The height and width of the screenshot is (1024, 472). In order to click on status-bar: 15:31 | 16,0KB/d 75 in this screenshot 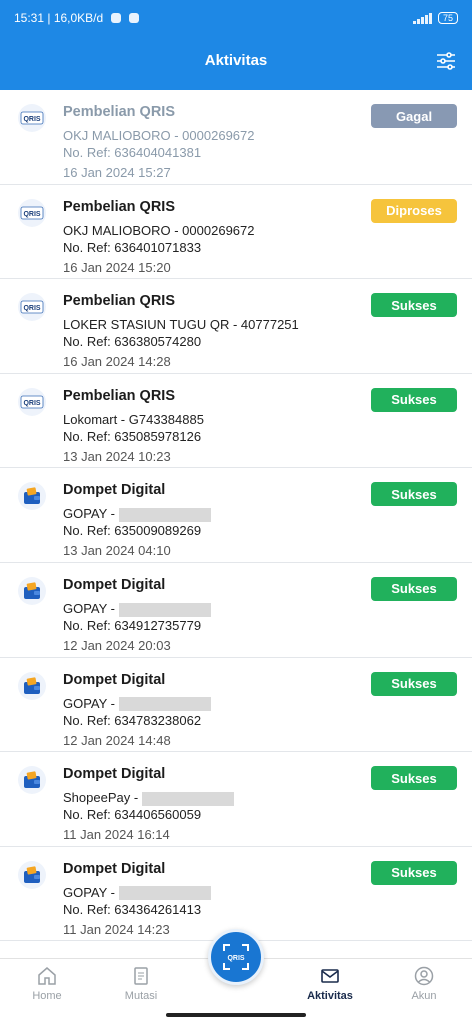, I will do `click(236, 18)`.